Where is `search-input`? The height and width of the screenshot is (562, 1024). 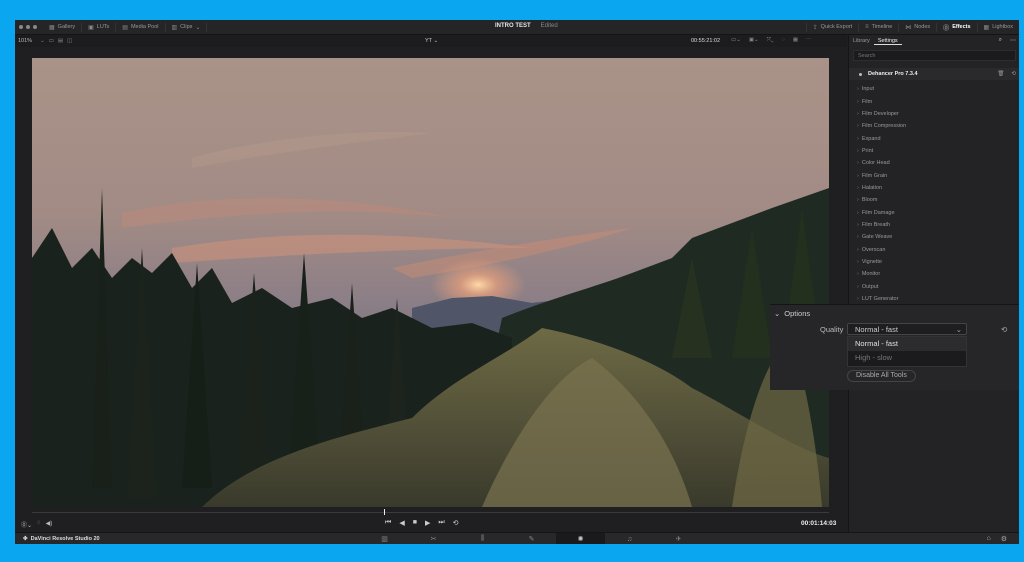
search-input is located at coordinates (934, 55).